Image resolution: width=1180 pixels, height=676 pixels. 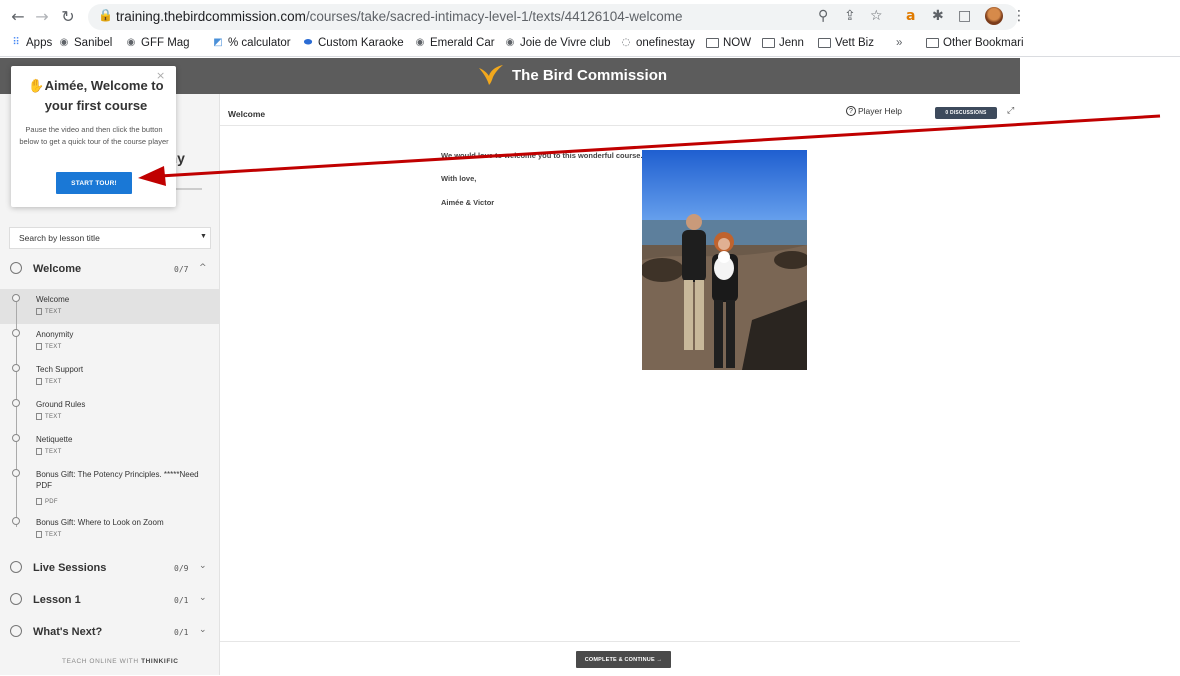 I want to click on bookmark-folder-jenn: Jenn, so click(x=783, y=43).